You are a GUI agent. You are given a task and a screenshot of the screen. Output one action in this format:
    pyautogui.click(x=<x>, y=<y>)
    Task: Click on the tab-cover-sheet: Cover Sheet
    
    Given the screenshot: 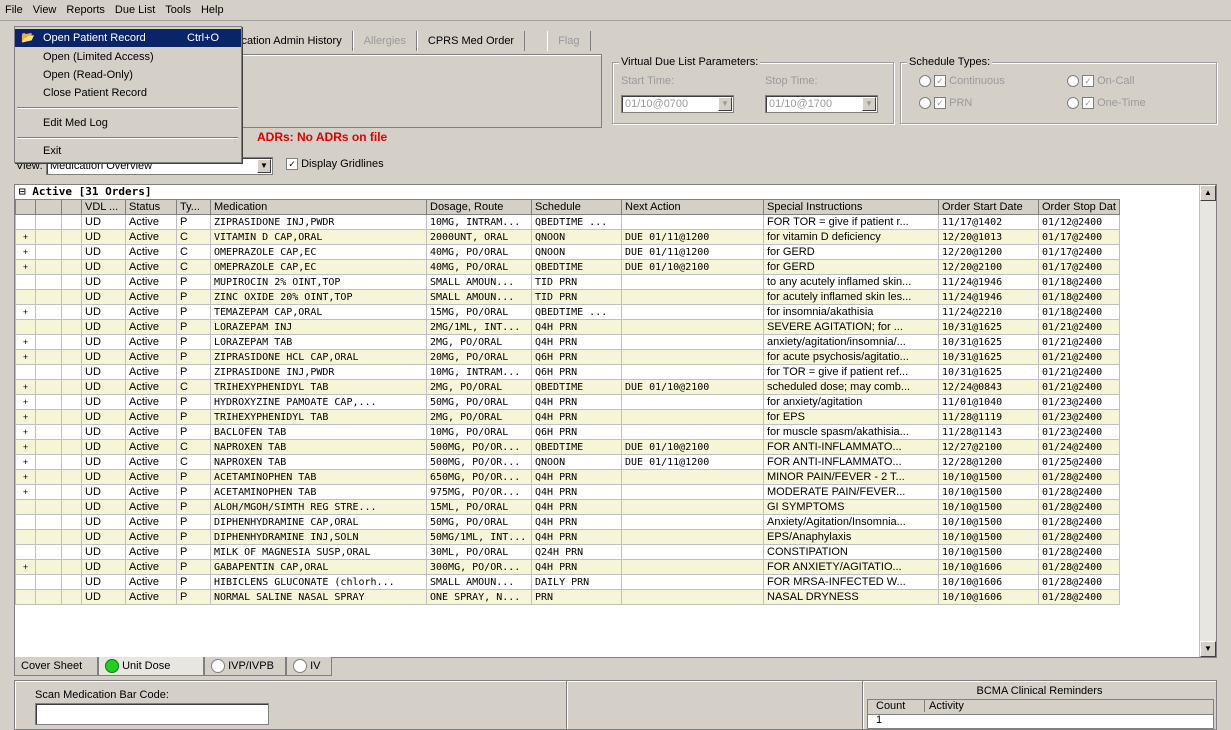 What is the action you would take?
    pyautogui.click(x=56, y=666)
    